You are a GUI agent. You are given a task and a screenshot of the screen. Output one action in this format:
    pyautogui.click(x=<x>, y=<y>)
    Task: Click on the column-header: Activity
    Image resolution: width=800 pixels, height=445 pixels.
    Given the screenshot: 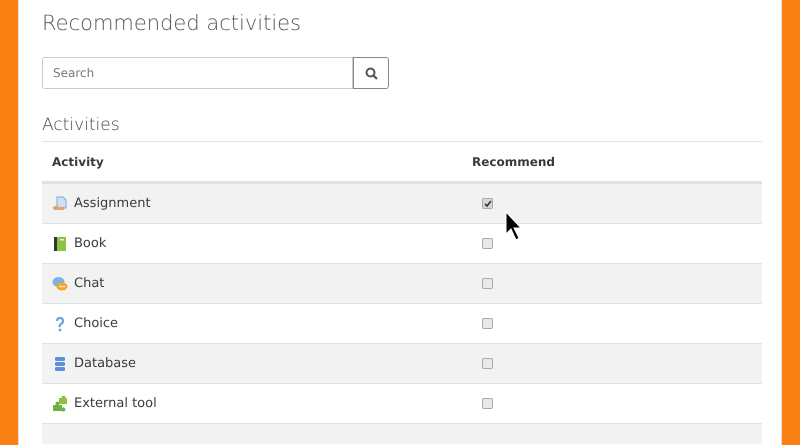 What is the action you would take?
    pyautogui.click(x=78, y=161)
    